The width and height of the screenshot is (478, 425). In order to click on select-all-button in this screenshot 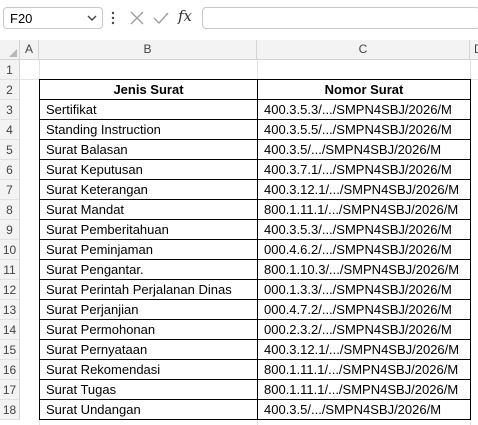, I will do `click(10, 49)`.